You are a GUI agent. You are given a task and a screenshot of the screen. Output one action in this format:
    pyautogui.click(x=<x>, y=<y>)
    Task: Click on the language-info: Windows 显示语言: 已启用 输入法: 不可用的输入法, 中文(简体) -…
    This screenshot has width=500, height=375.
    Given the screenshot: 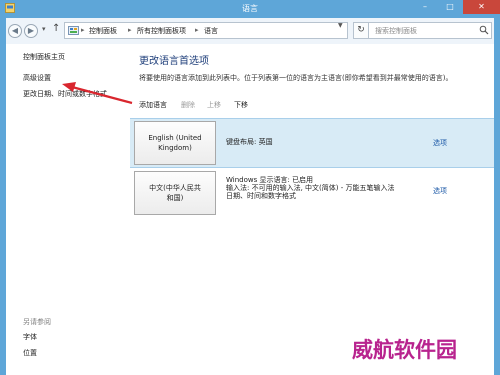 What is the action you would take?
    pyautogui.click(x=310, y=188)
    